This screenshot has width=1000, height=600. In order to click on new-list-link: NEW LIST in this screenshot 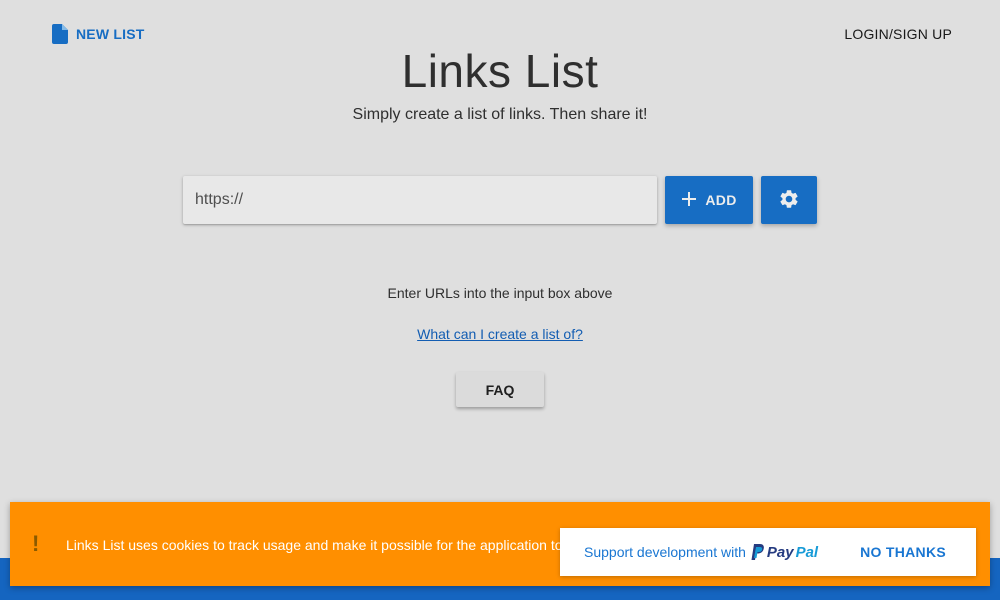, I will do `click(98, 34)`.